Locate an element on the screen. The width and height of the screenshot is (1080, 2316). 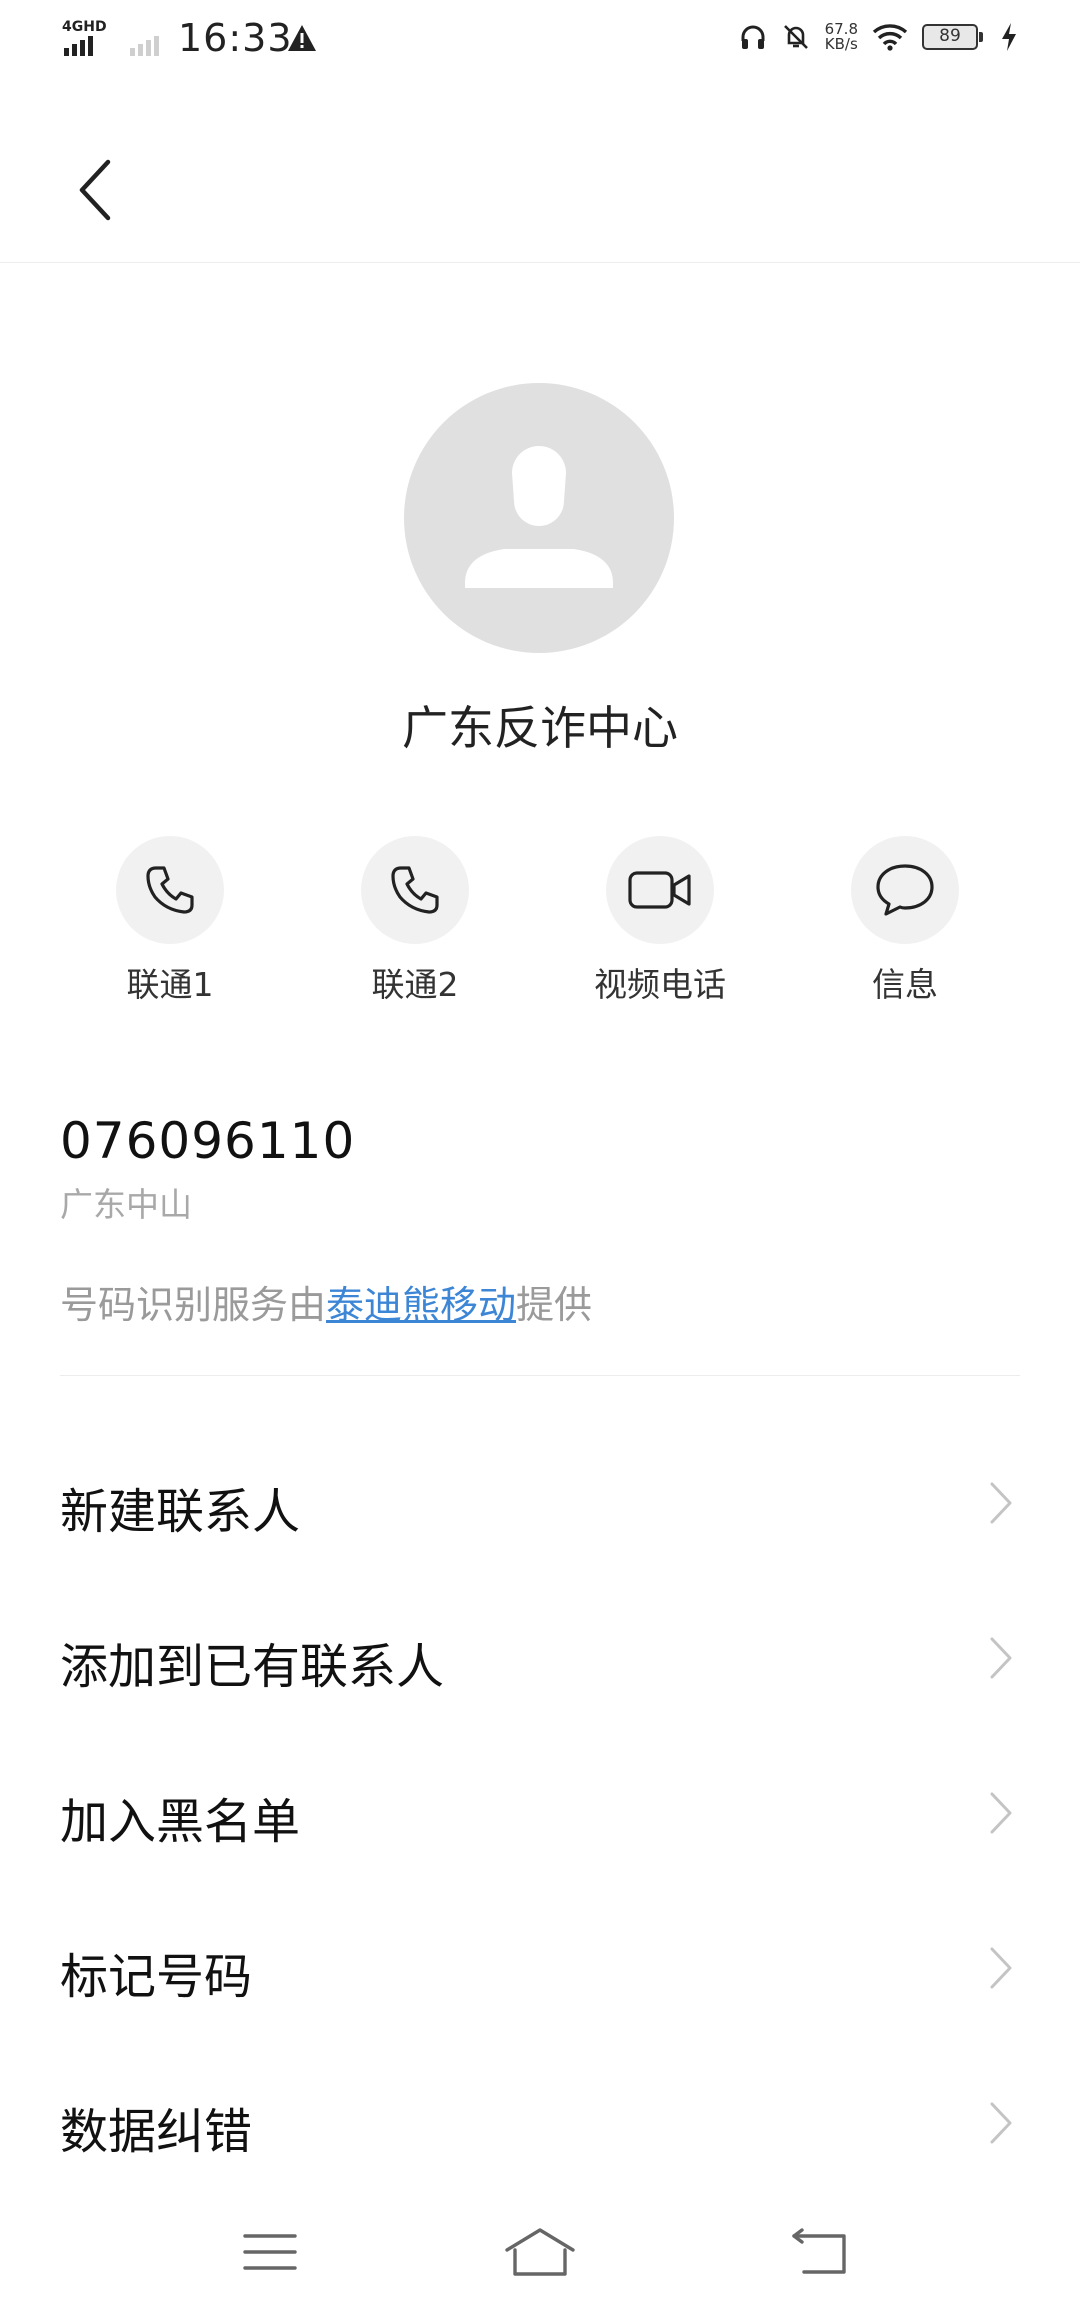
provider-link: 泰迪熊移动 is located at coordinates (421, 1305).